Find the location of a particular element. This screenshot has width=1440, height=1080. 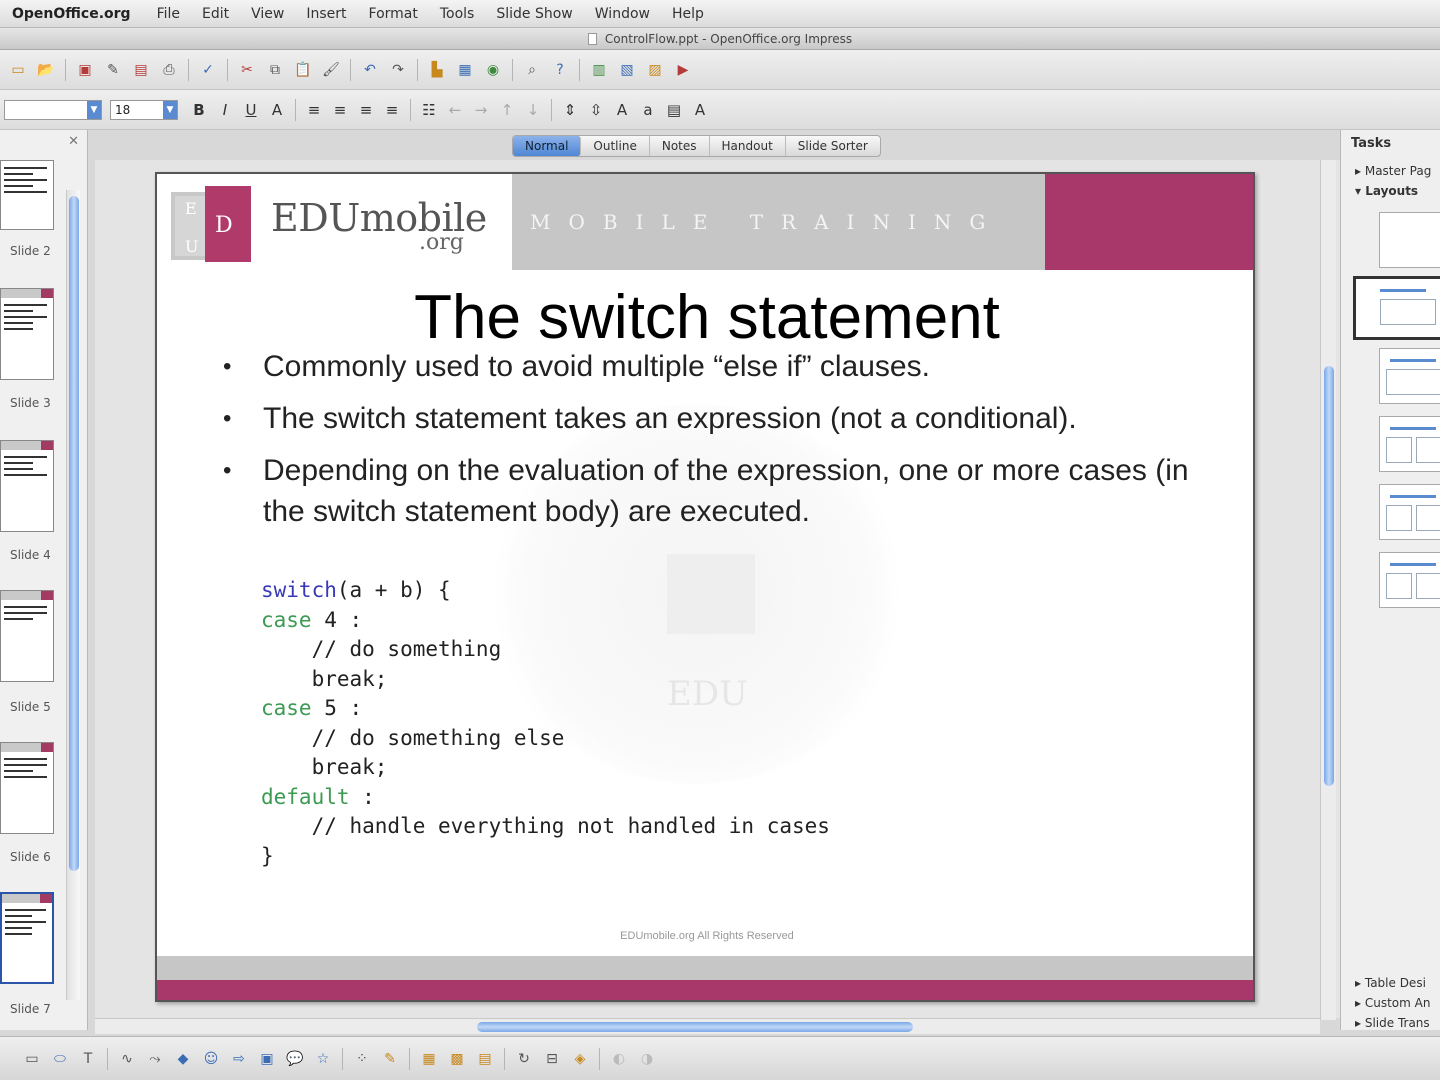

character-icon: ▤ is located at coordinates (674, 110).